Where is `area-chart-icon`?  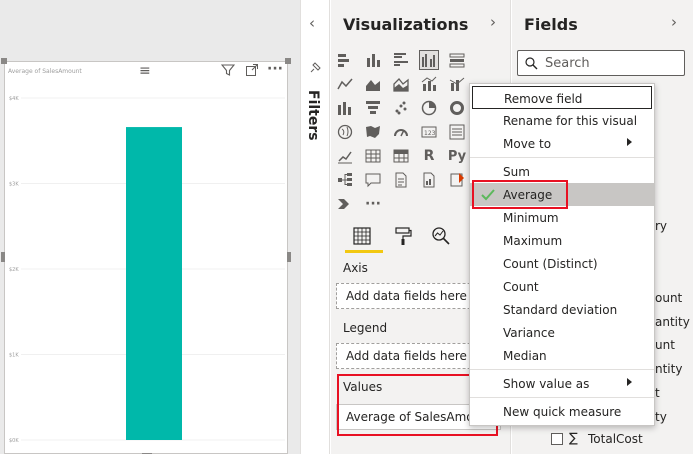 area-chart-icon is located at coordinates (373, 84).